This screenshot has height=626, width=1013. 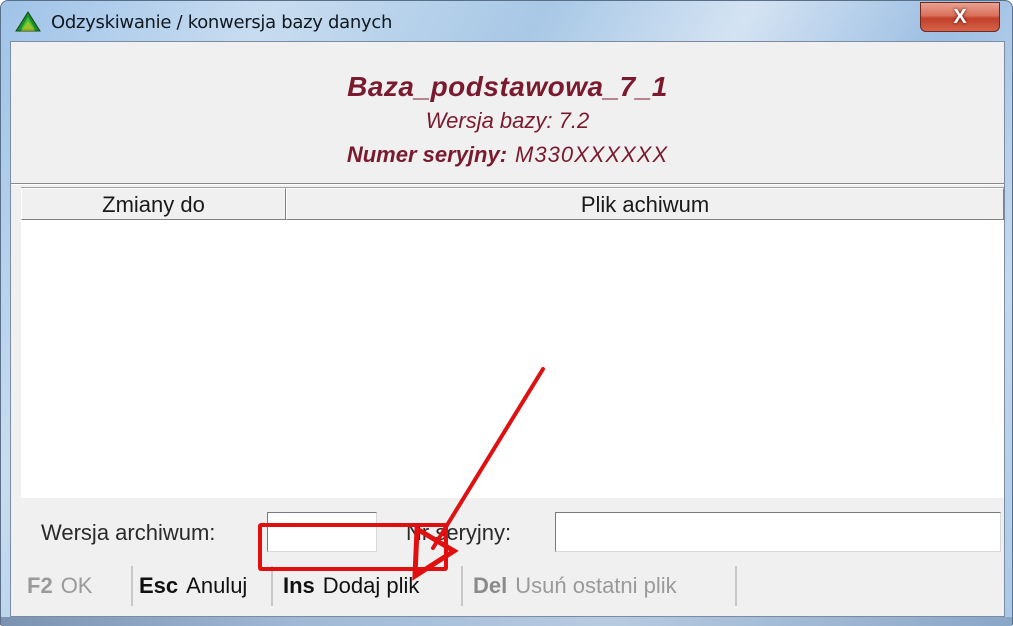 What do you see at coordinates (596, 585) in the screenshot?
I see `remove-last-file-label: Usuń ostatni plik` at bounding box center [596, 585].